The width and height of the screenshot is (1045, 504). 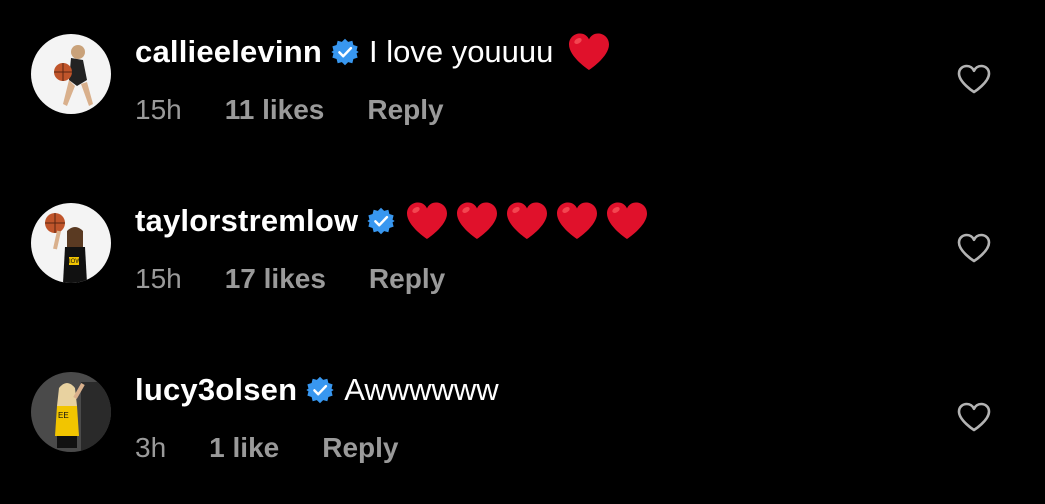 I want to click on comment-username: taylorstremlow, so click(x=246, y=221).